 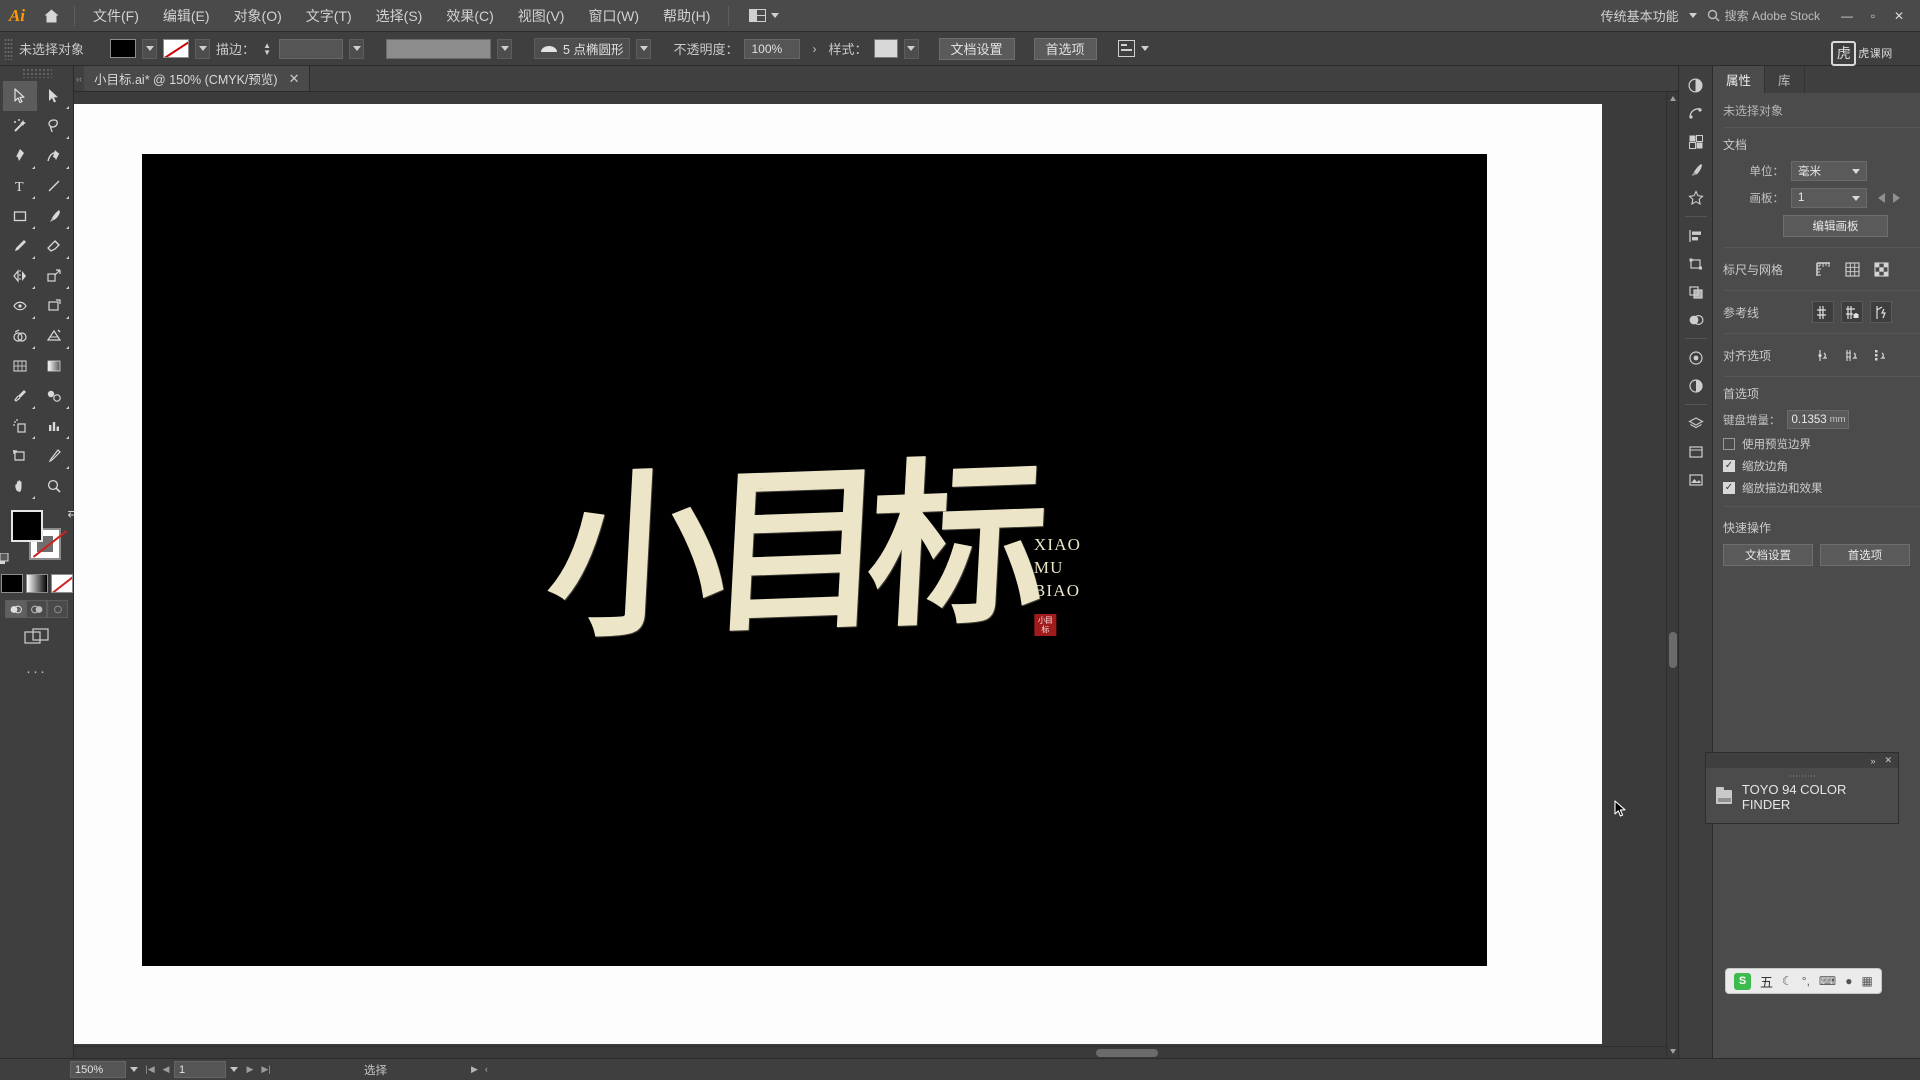 I want to click on fill-color-swatch, so click(x=26, y=526).